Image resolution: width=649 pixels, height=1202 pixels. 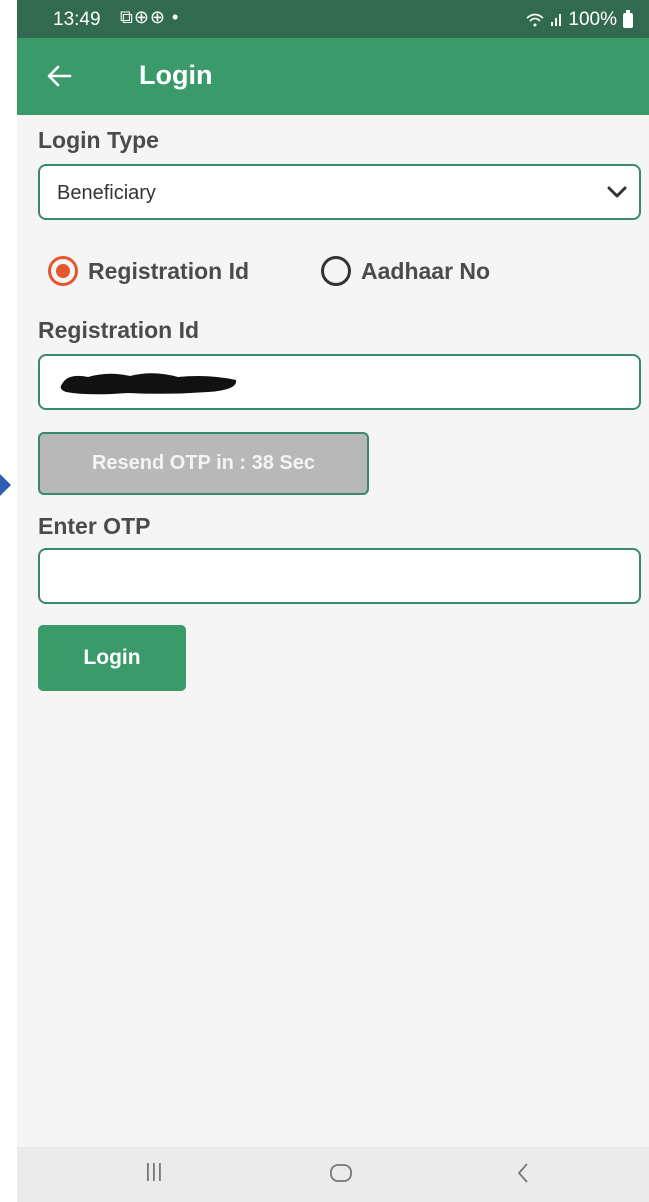 What do you see at coordinates (119, 330) in the screenshot?
I see `registration-id-label: Registration Id` at bounding box center [119, 330].